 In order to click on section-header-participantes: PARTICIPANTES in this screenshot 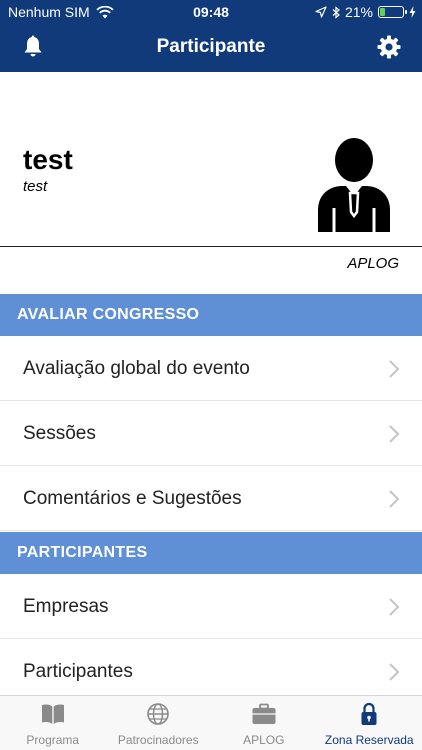, I will do `click(211, 553)`.